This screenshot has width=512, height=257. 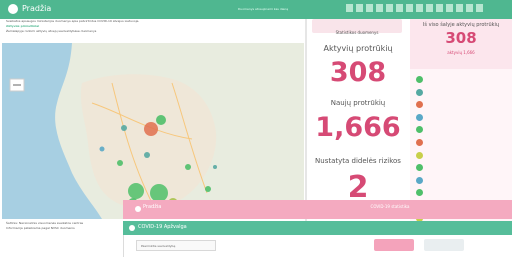 What do you see at coordinates (358, 72) in the screenshot?
I see `active-value: 308` at bounding box center [358, 72].